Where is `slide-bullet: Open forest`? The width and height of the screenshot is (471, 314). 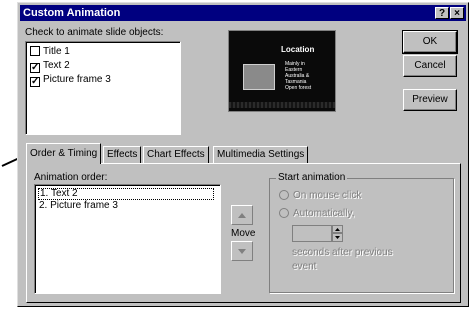
slide-bullet: Open forest is located at coordinates (298, 88).